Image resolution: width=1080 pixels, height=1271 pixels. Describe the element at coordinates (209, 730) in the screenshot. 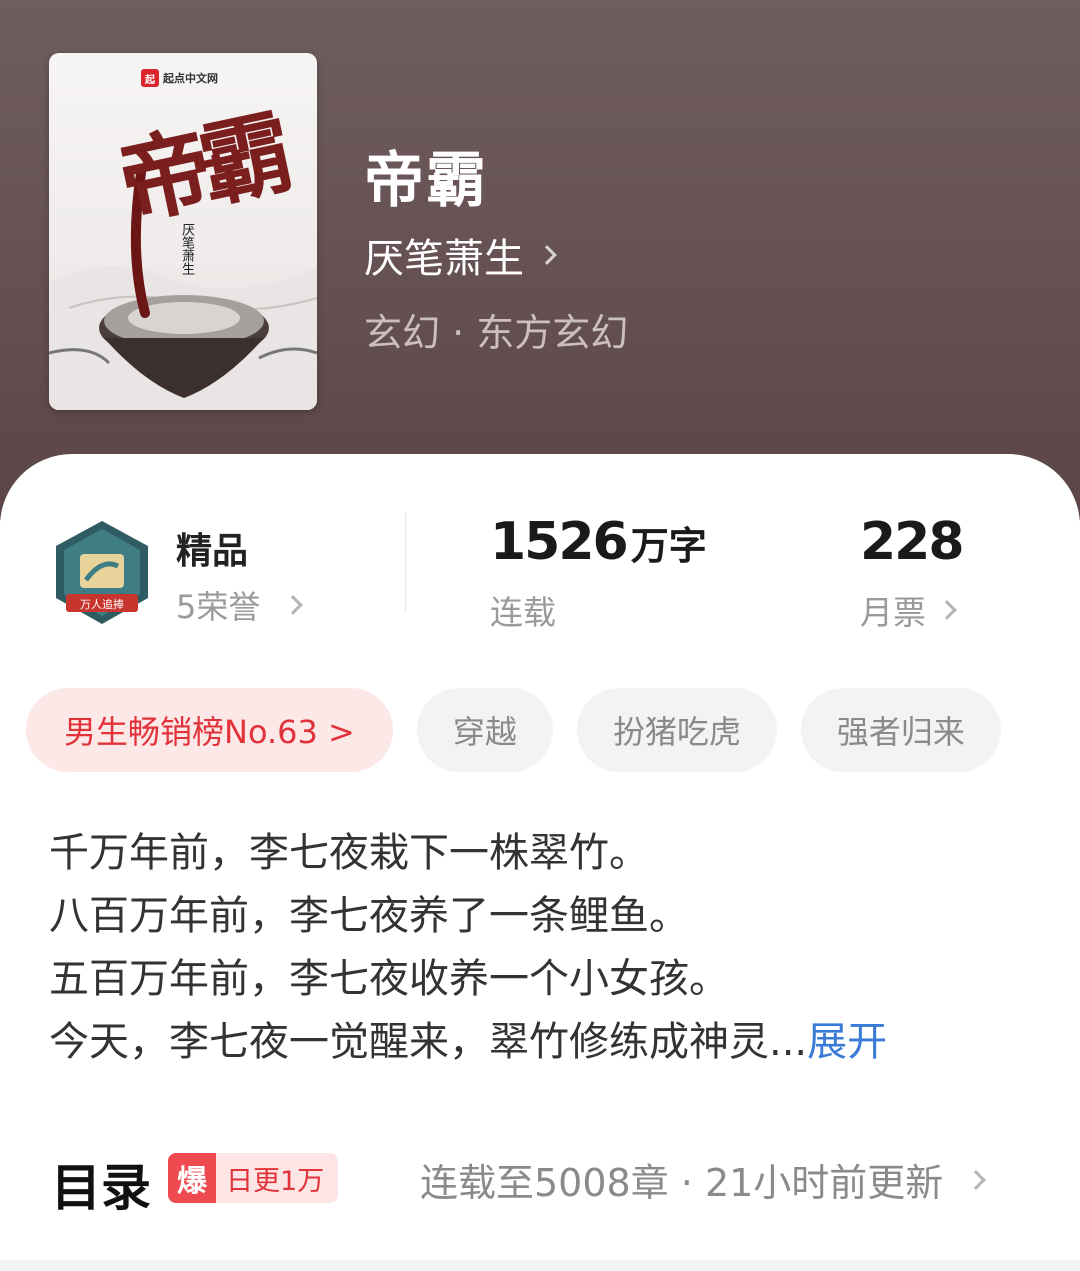

I see `rank-tag: 男生畅销榜No.63 >` at that location.